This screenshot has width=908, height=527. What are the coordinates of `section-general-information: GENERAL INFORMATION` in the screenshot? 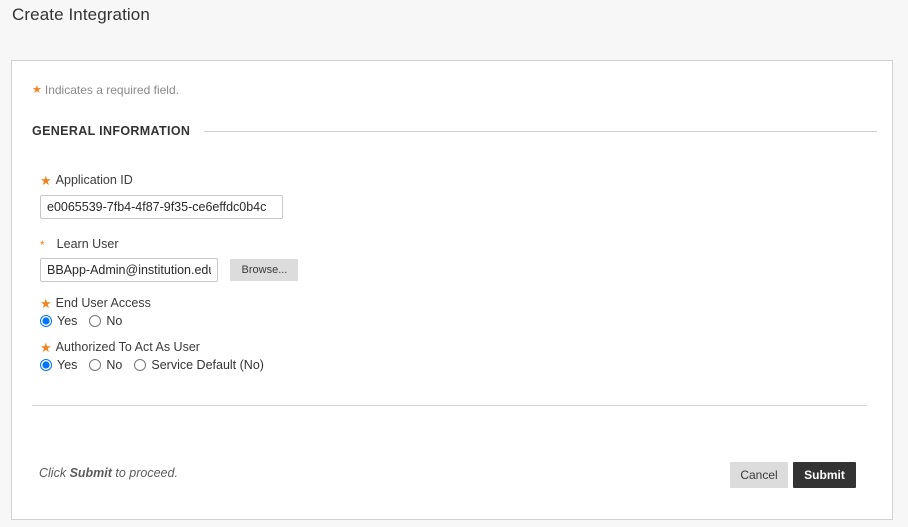 It's located at (454, 131).